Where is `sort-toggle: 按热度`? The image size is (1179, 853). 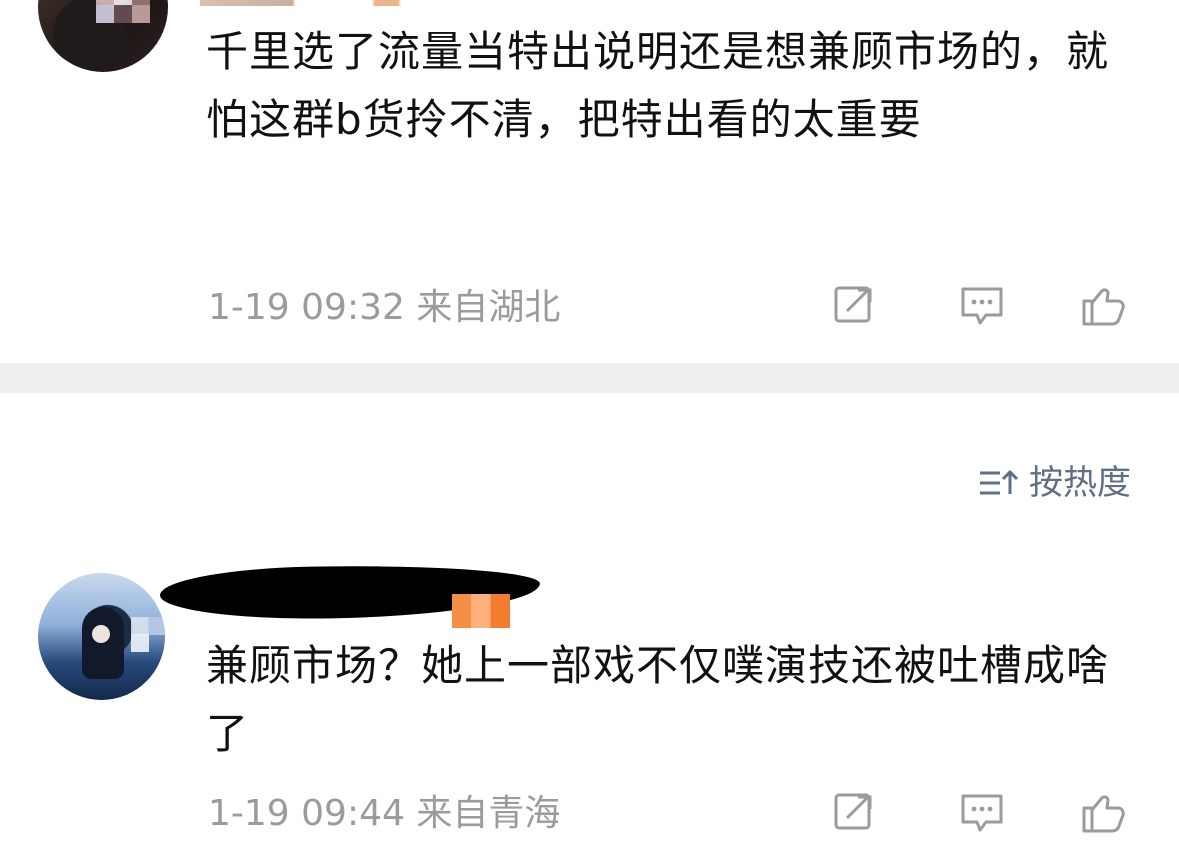
sort-toggle: 按热度 is located at coordinates (1054, 483).